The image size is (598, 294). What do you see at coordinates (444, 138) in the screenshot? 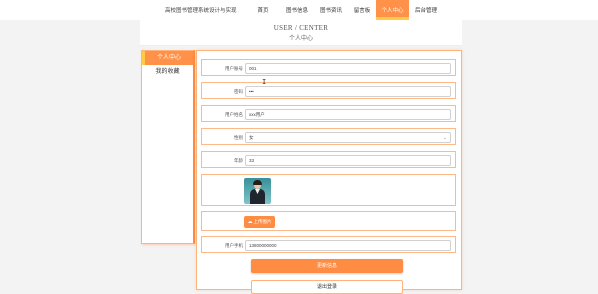
I see `chevron-down-icon: ⌄` at bounding box center [444, 138].